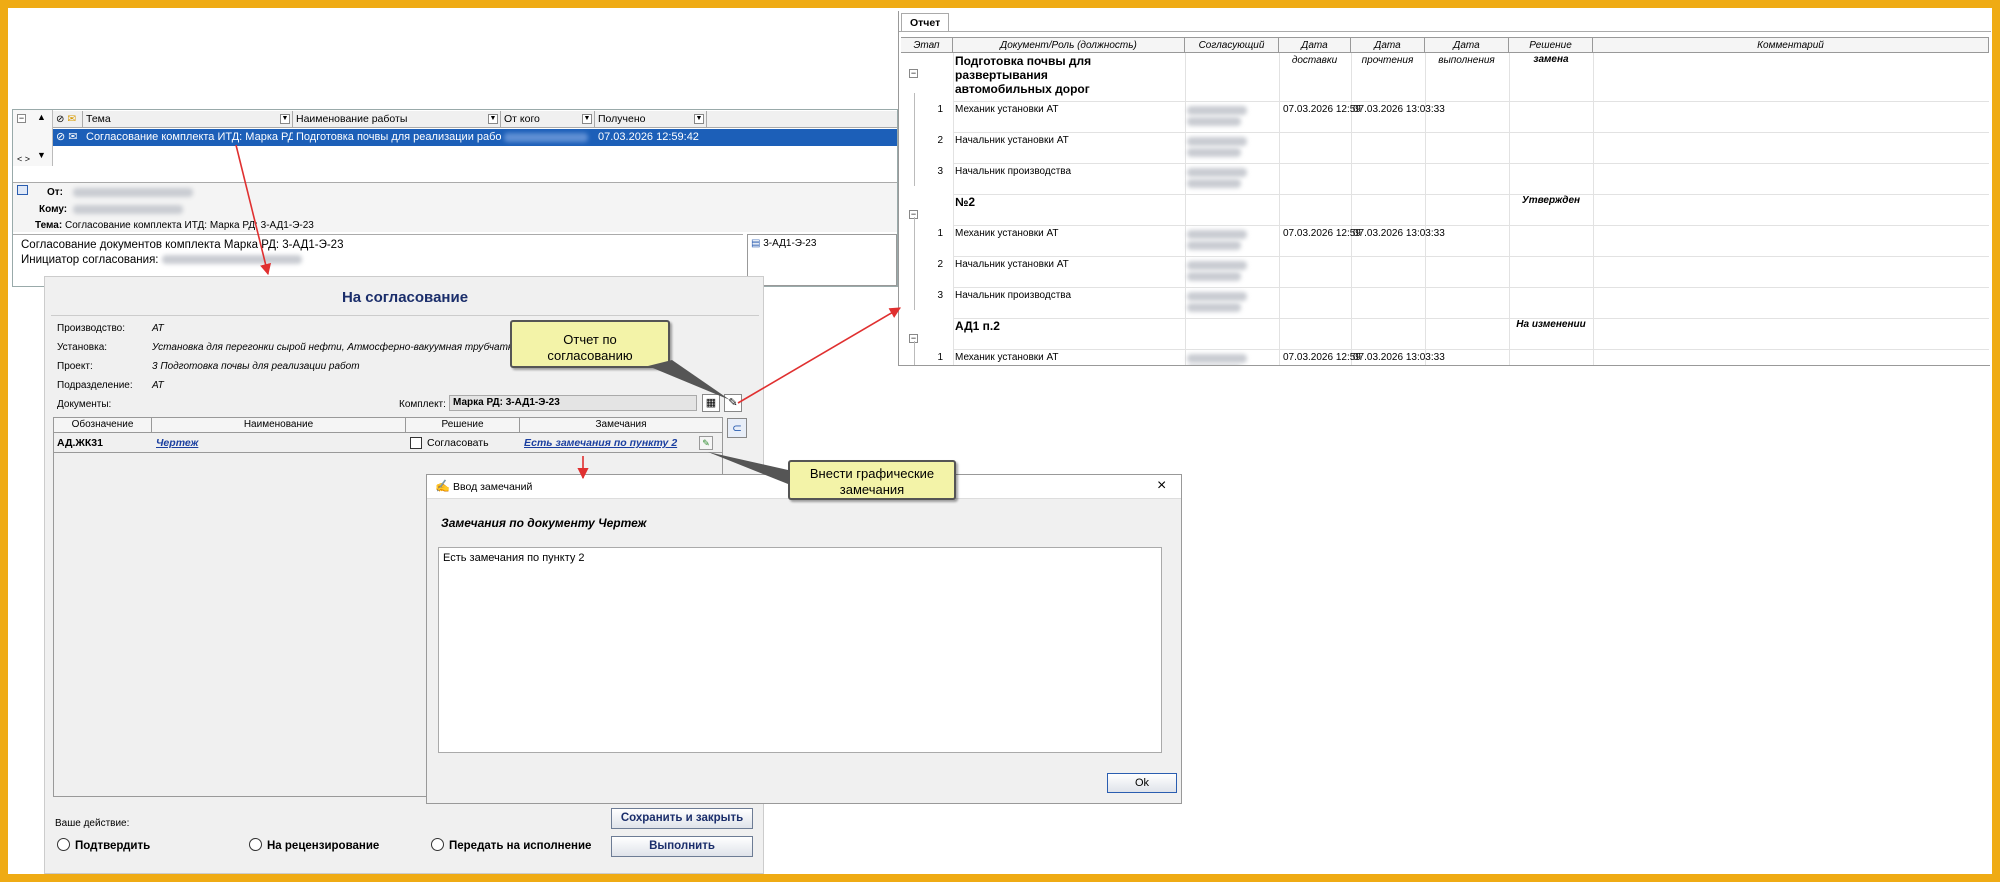 The height and width of the screenshot is (882, 2000). Describe the element at coordinates (458, 443) in the screenshot. I see `decision-label: Согласовать` at that location.